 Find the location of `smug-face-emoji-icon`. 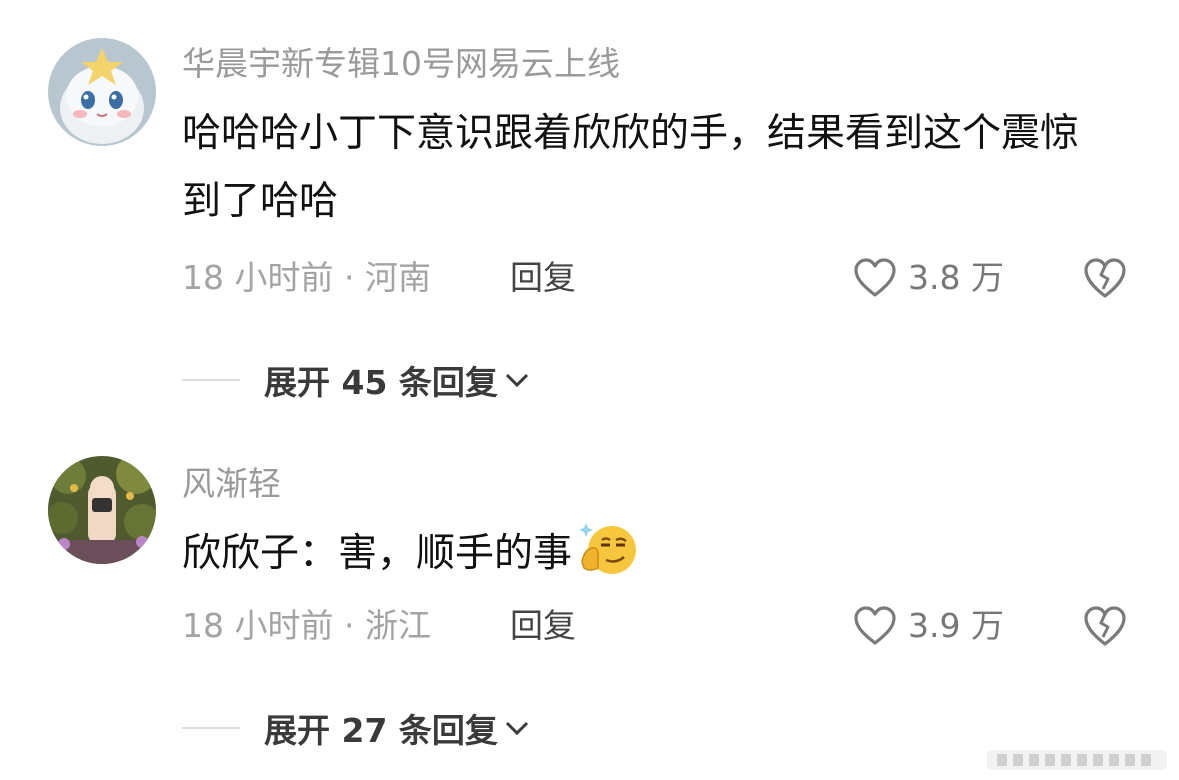

smug-face-emoji-icon is located at coordinates (608, 548).